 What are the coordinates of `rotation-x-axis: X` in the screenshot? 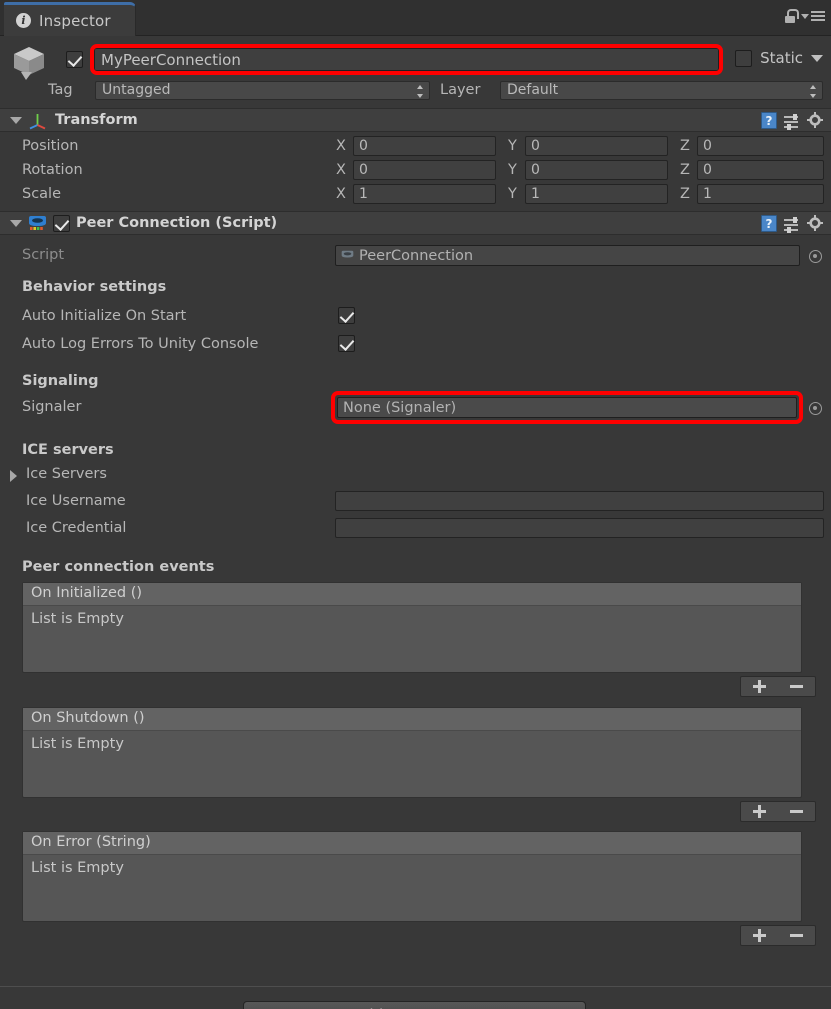 It's located at (341, 170).